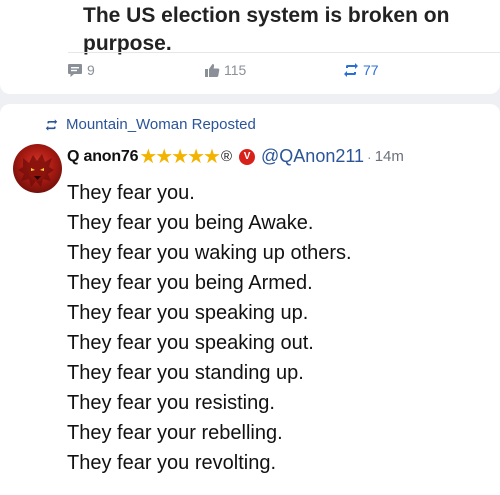 The image size is (500, 495). Describe the element at coordinates (190, 343) in the screenshot. I see `post-line: They fear you speaking out.` at that location.